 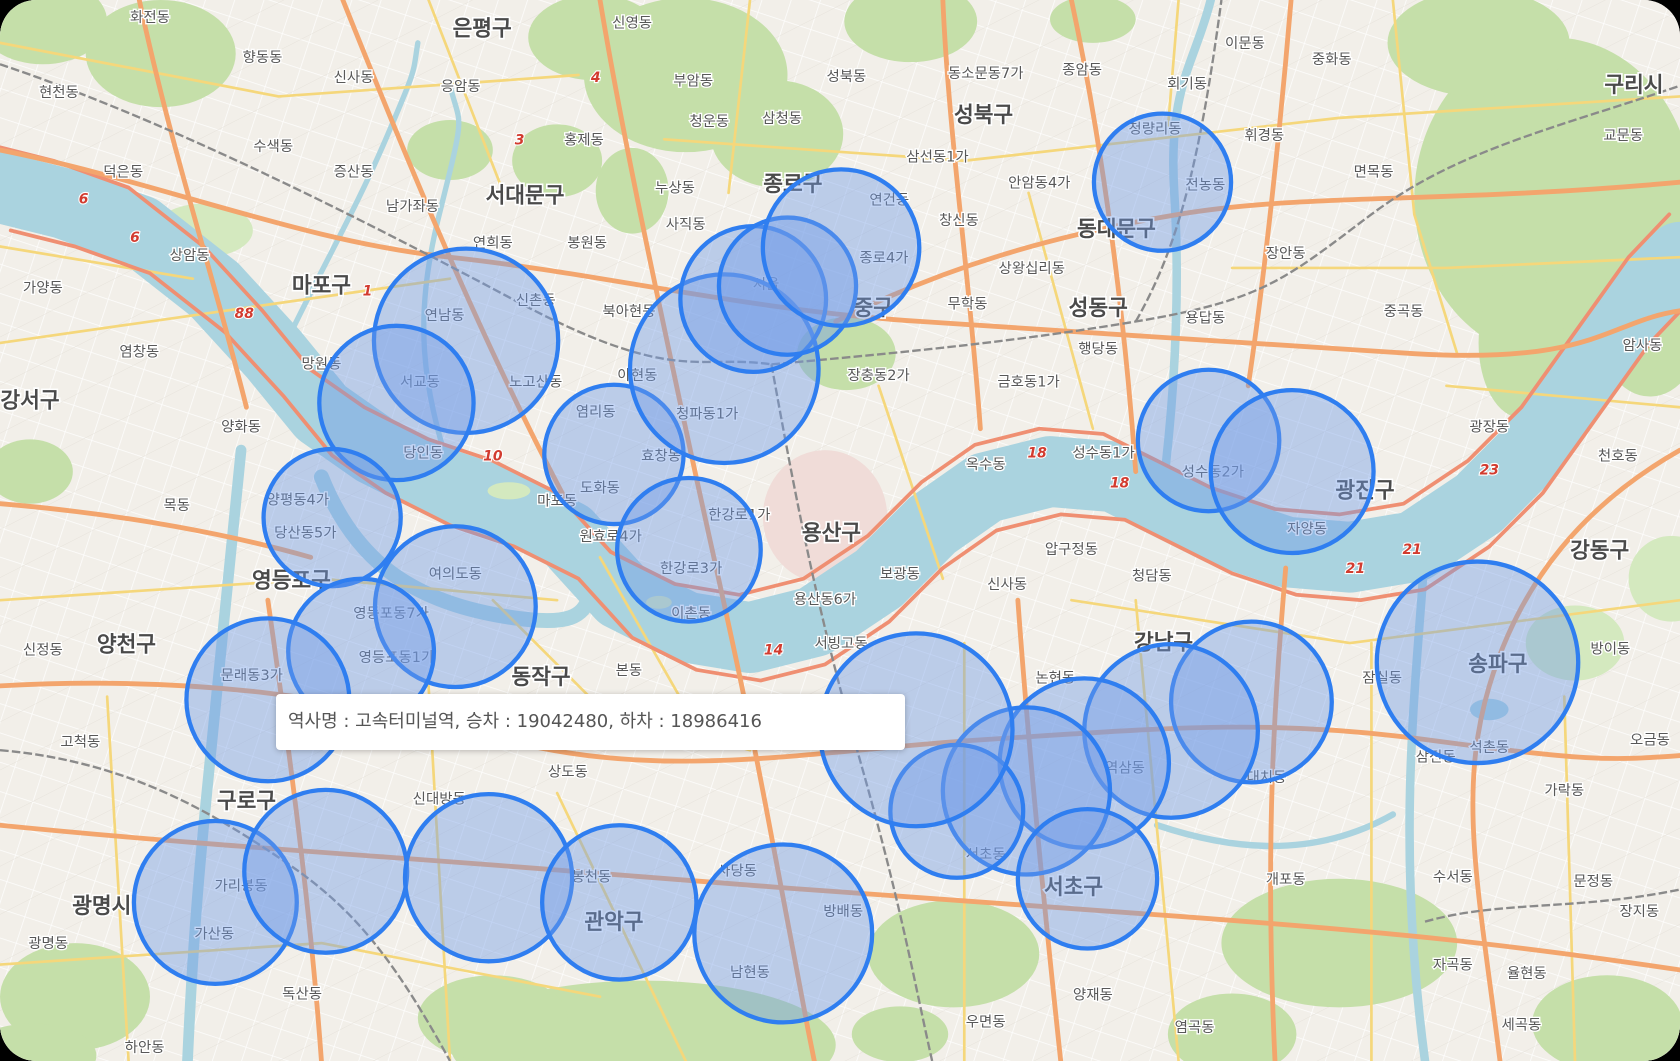 What do you see at coordinates (1332, 59) in the screenshot?
I see `neighborhood-label: 중화동` at bounding box center [1332, 59].